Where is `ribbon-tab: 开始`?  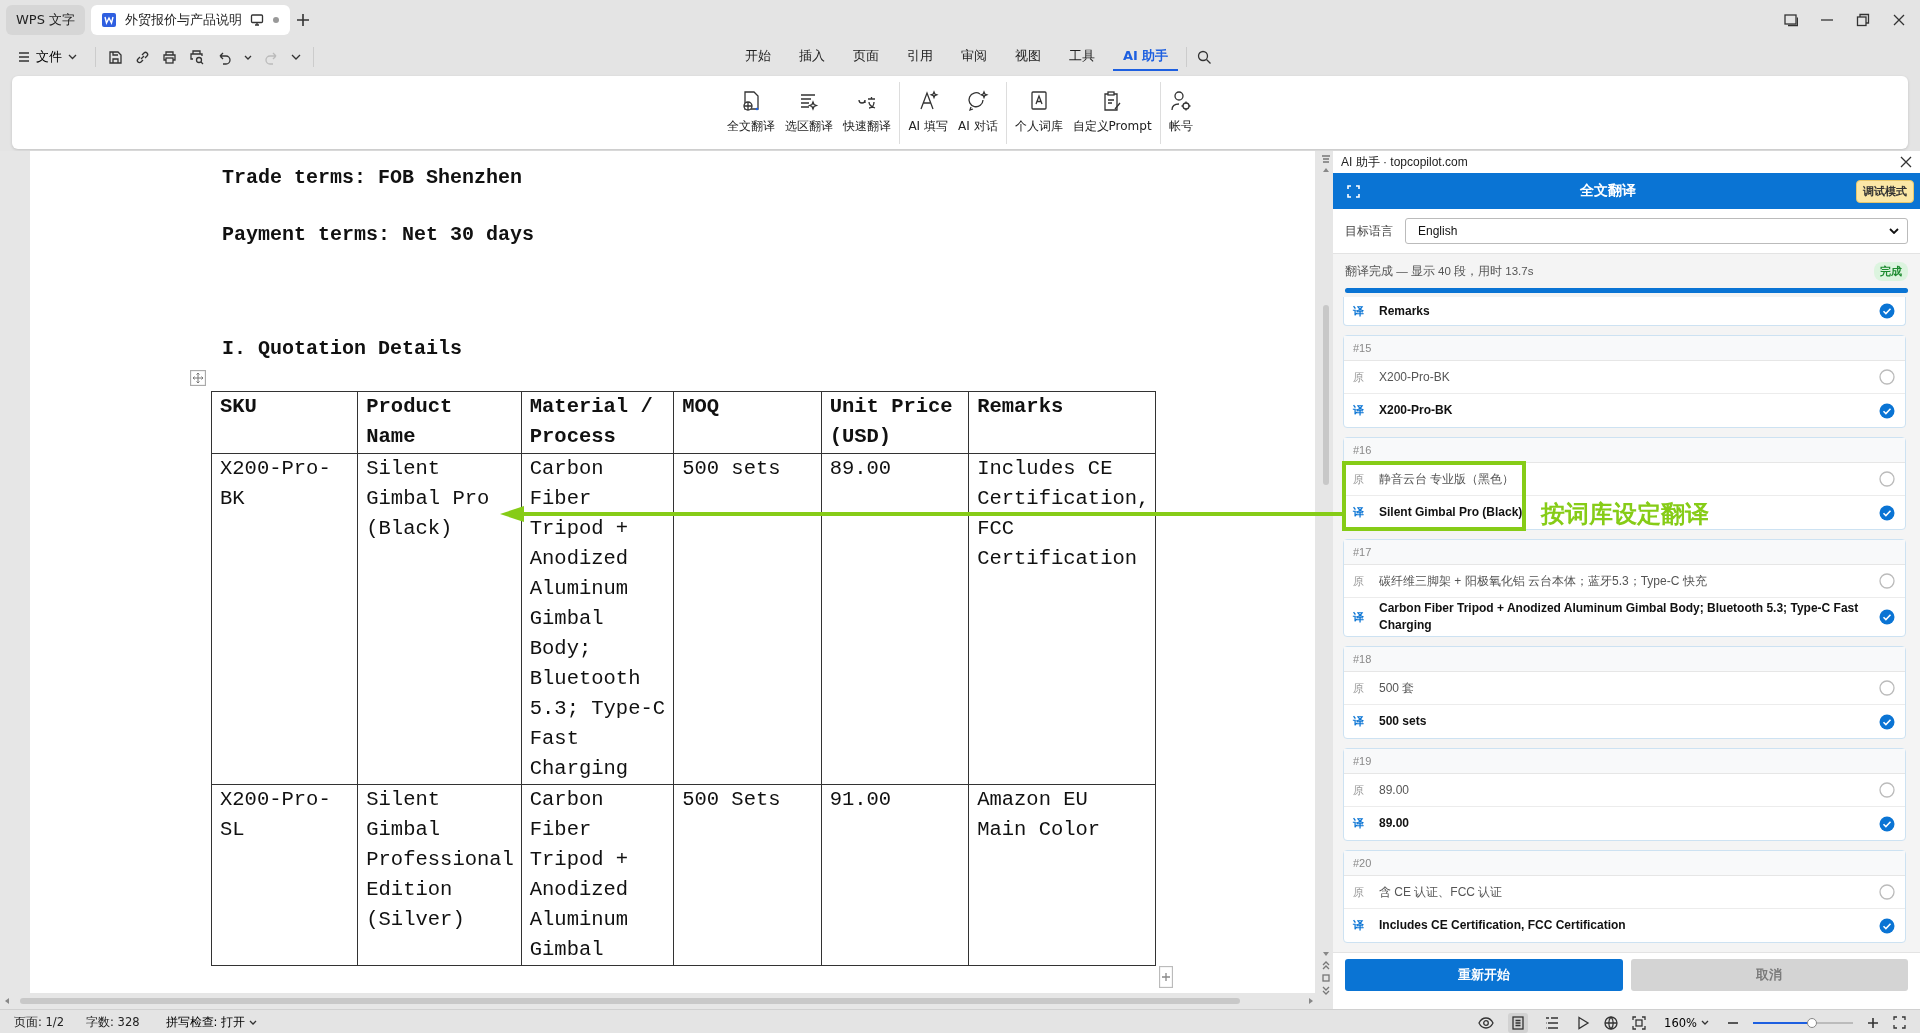 ribbon-tab: 开始 is located at coordinates (758, 57).